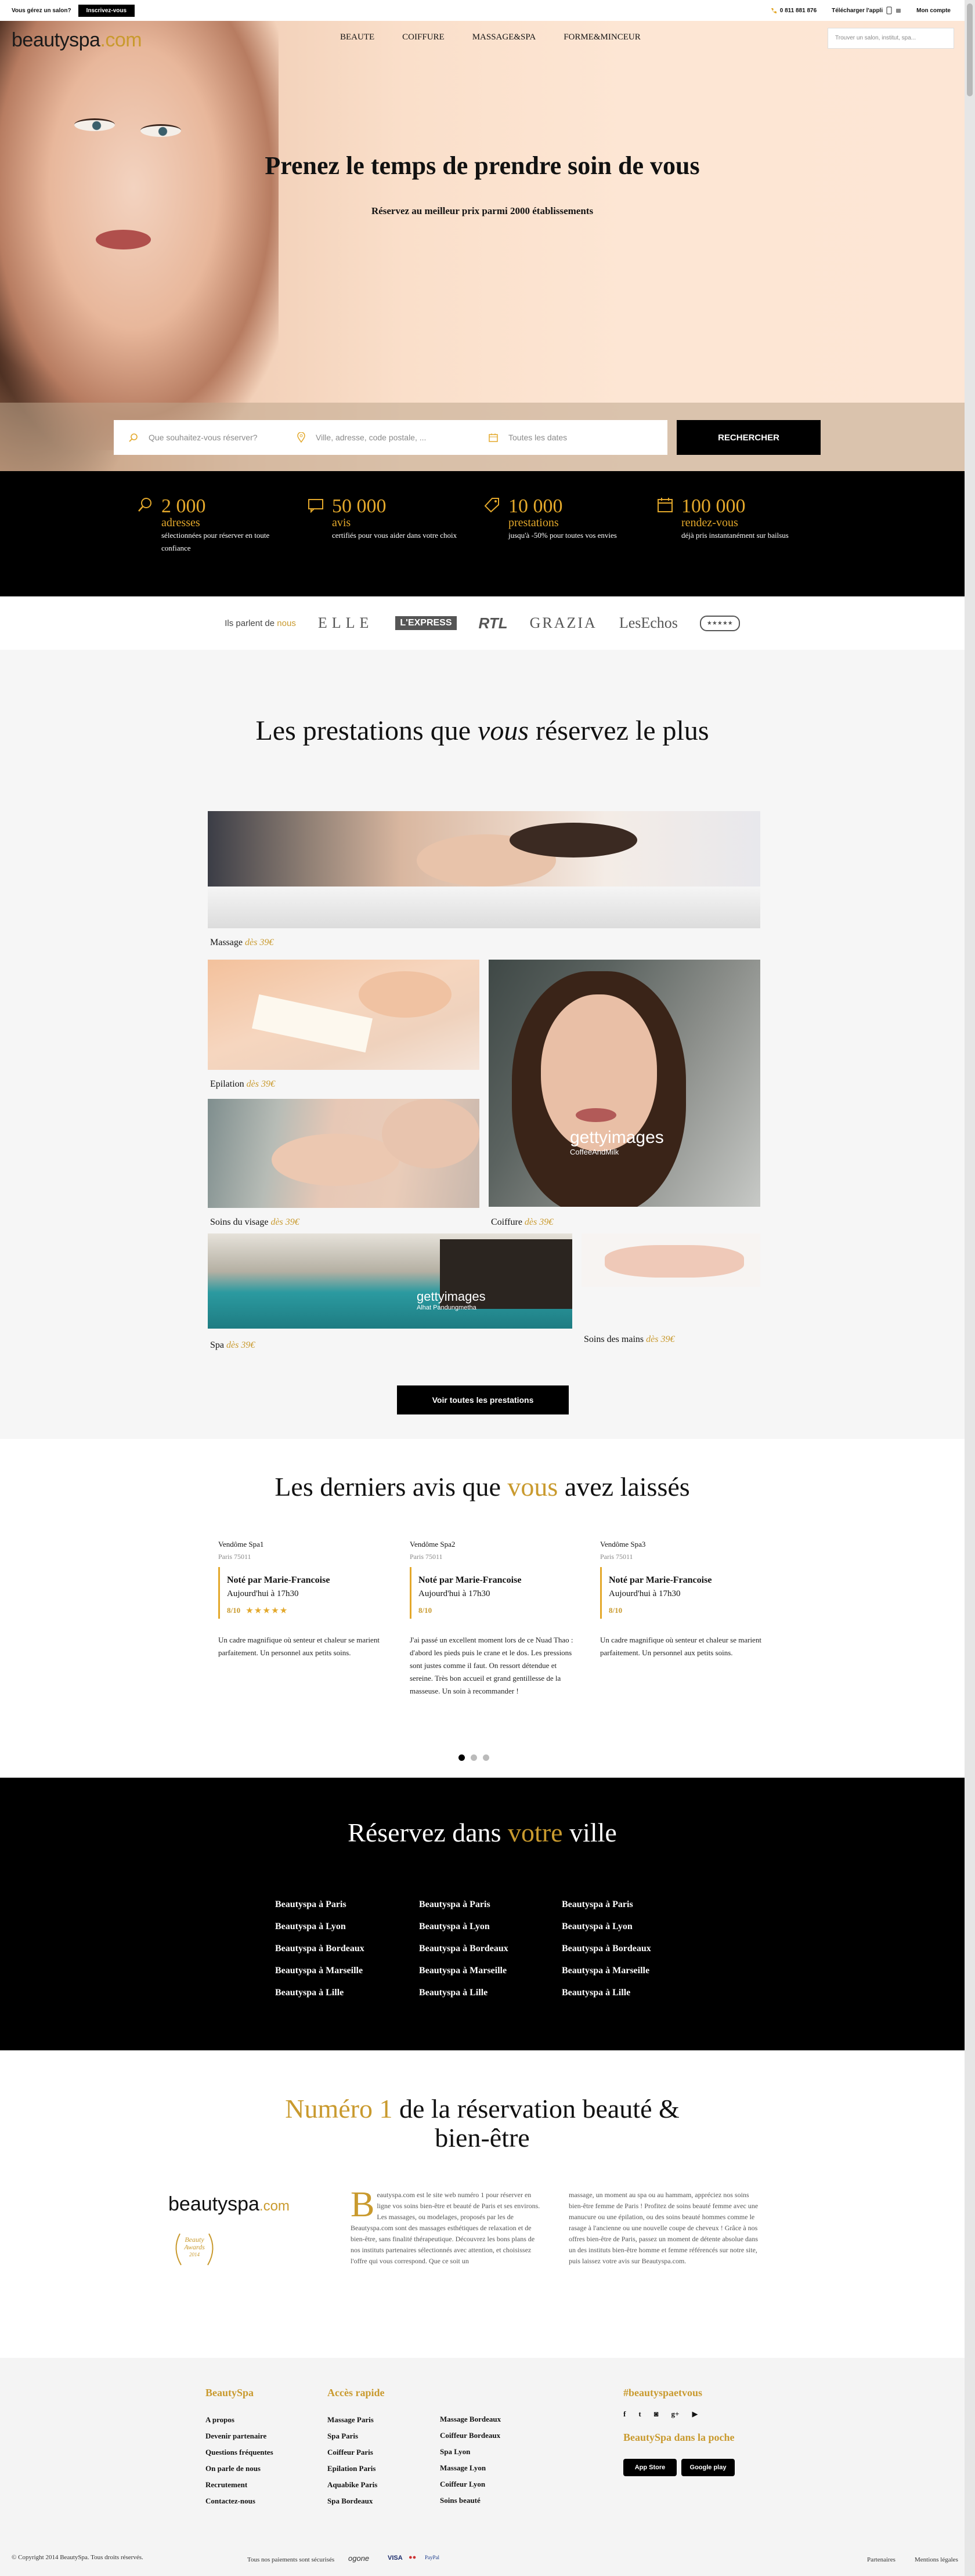 The height and width of the screenshot is (2576, 975). Describe the element at coordinates (424, 37) in the screenshot. I see `nav-coiffure: COIFFURE` at that location.